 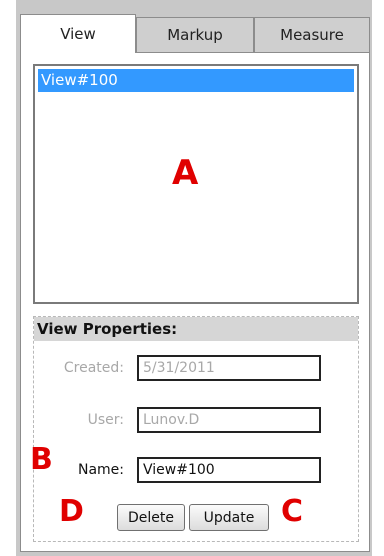 I want to click on user-field: Lunov.D, so click(x=229, y=420).